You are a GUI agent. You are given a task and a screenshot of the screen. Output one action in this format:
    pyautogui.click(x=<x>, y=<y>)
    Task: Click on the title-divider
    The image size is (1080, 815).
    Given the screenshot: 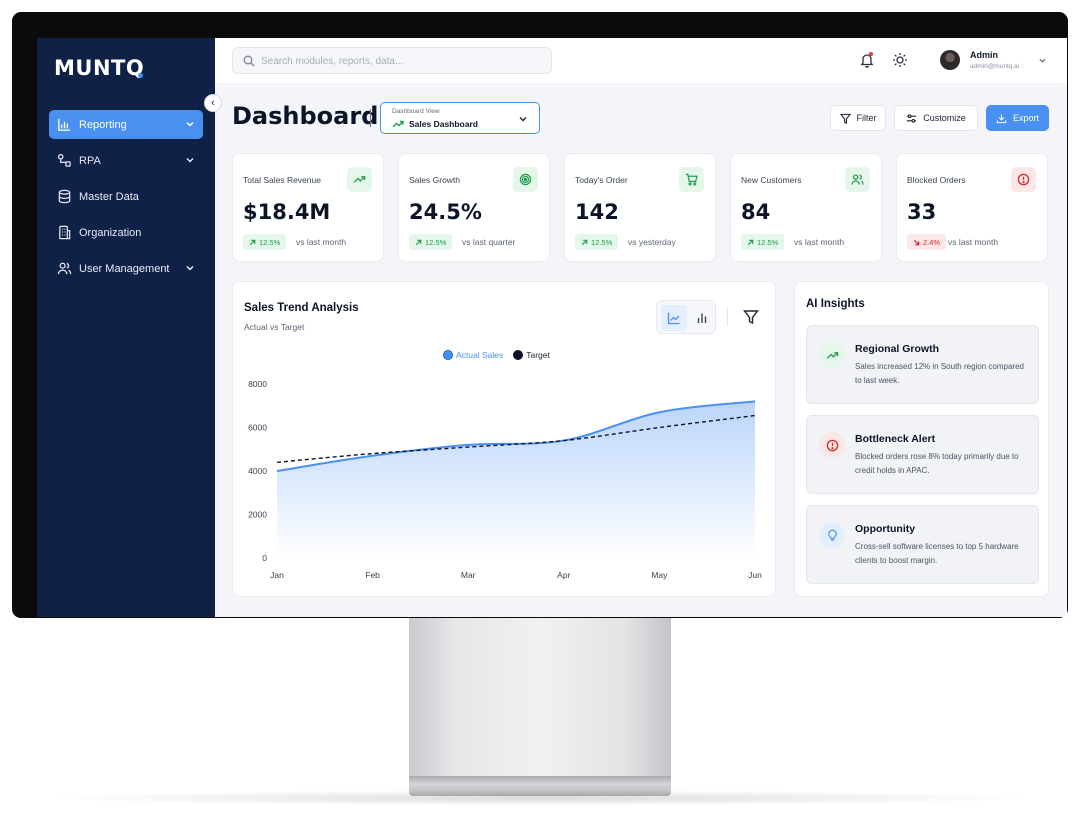 What is the action you would take?
    pyautogui.click(x=370, y=118)
    